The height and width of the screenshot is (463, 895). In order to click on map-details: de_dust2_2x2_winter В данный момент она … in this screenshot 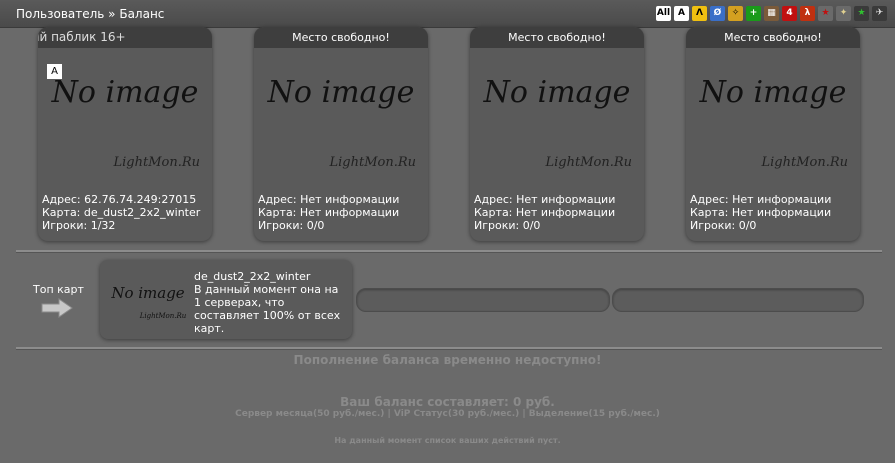, I will do `click(269, 302)`.